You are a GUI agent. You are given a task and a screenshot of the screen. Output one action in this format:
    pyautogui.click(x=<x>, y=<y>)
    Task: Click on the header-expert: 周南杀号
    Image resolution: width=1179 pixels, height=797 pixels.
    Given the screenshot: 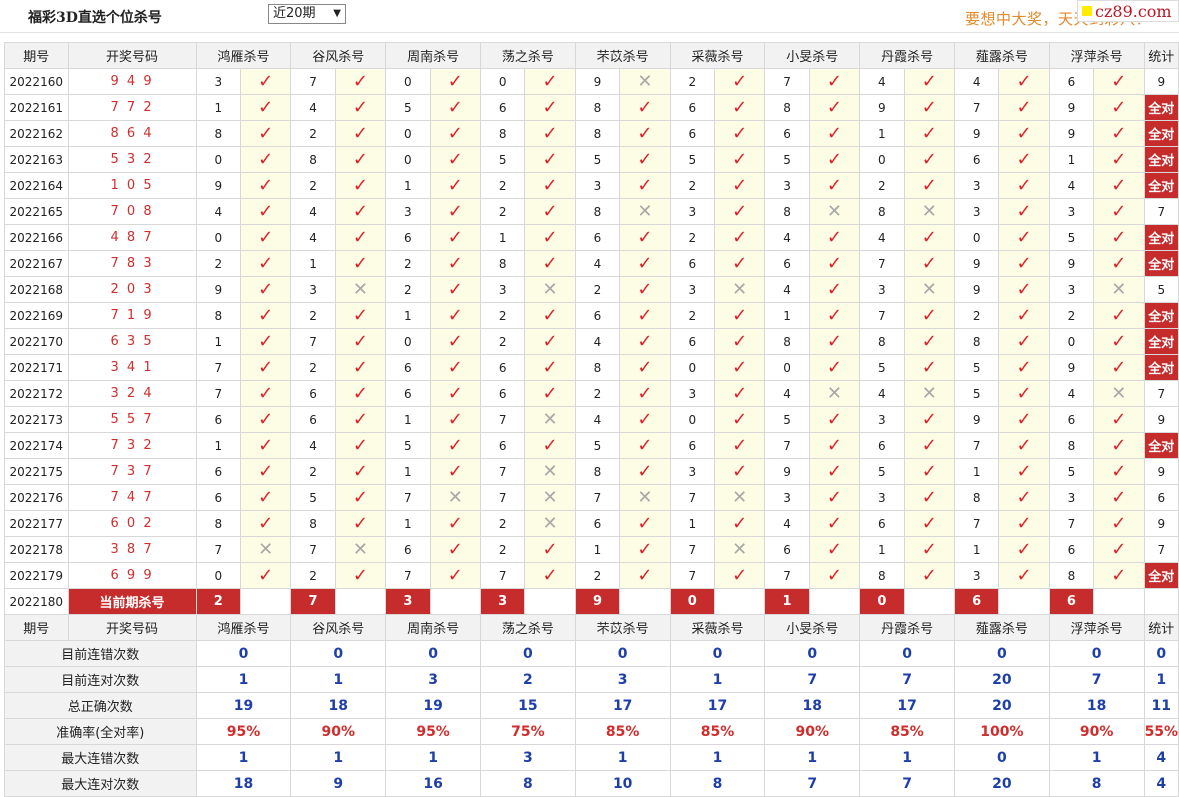 What is the action you would take?
    pyautogui.click(x=433, y=55)
    